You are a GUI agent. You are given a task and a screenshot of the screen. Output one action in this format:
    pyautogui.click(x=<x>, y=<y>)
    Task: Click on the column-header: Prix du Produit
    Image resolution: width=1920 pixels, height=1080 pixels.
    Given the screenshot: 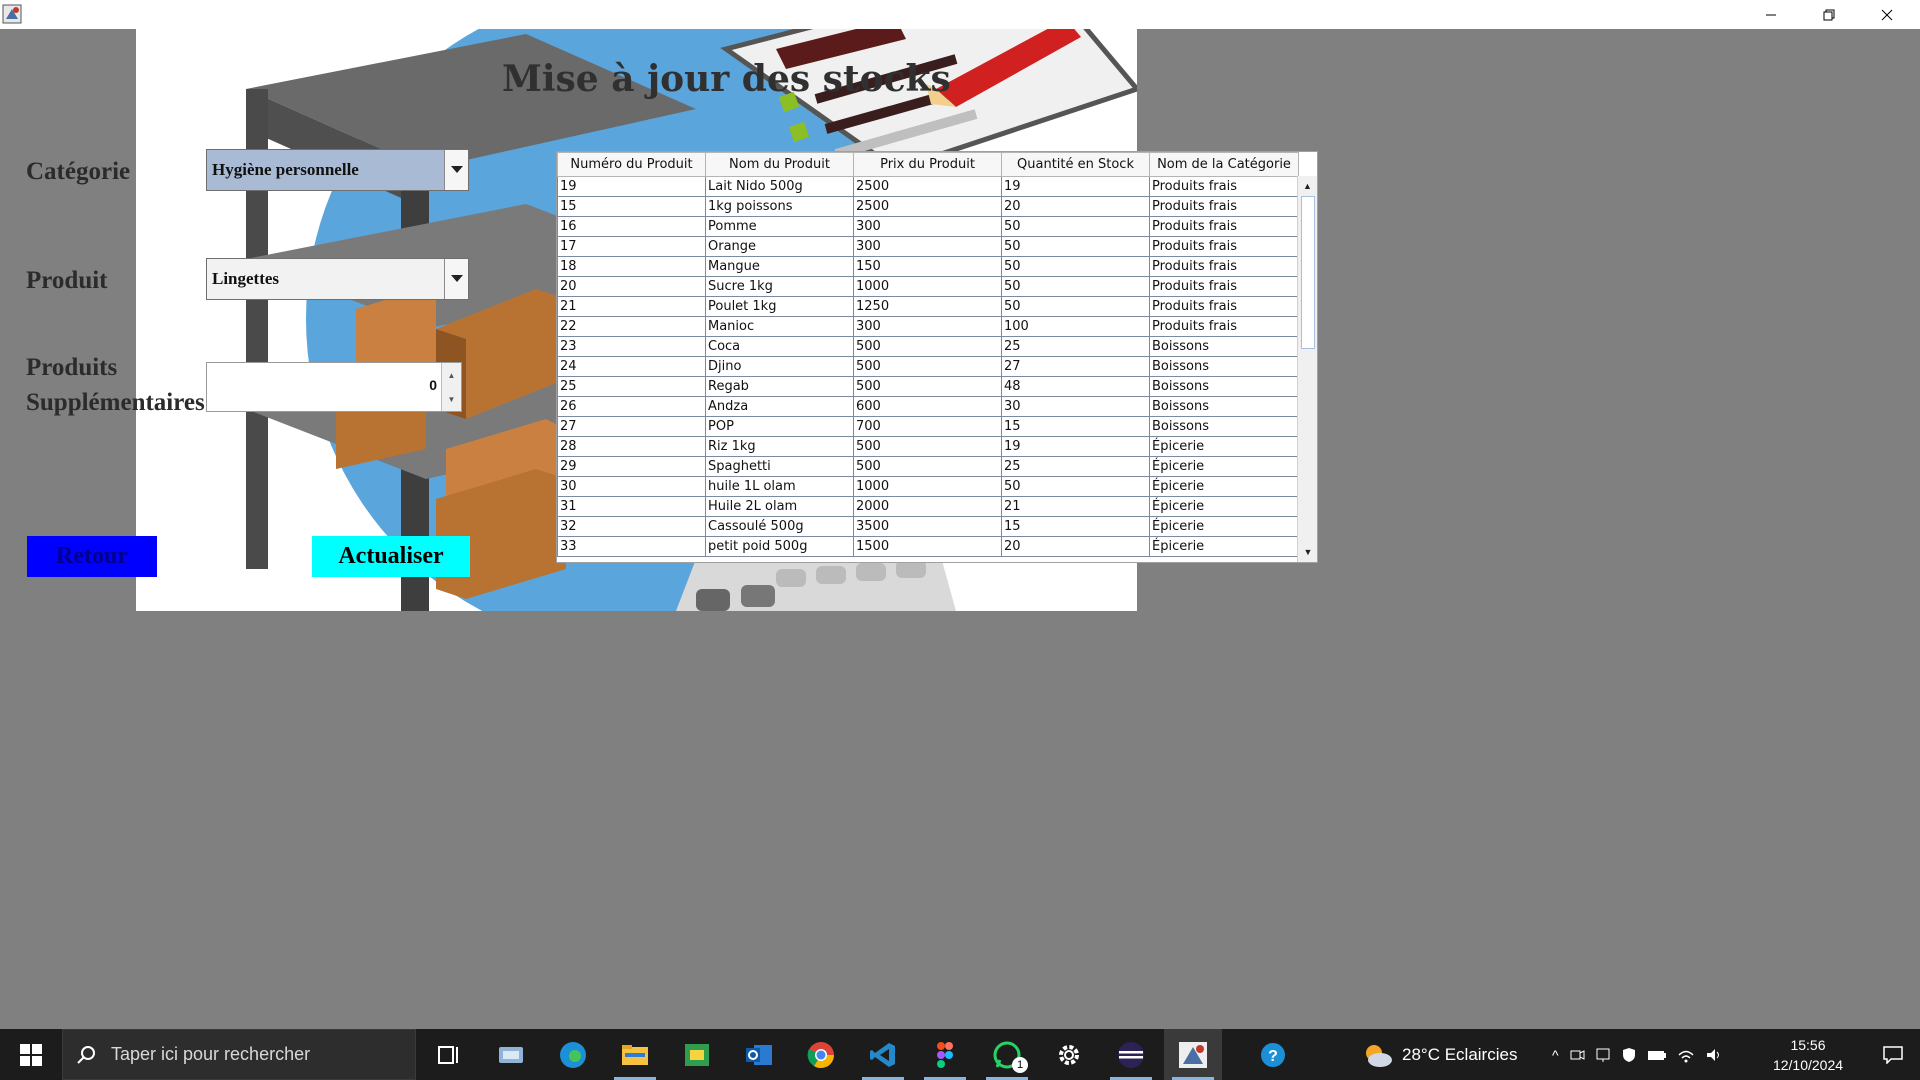 What is the action you would take?
    pyautogui.click(x=927, y=164)
    